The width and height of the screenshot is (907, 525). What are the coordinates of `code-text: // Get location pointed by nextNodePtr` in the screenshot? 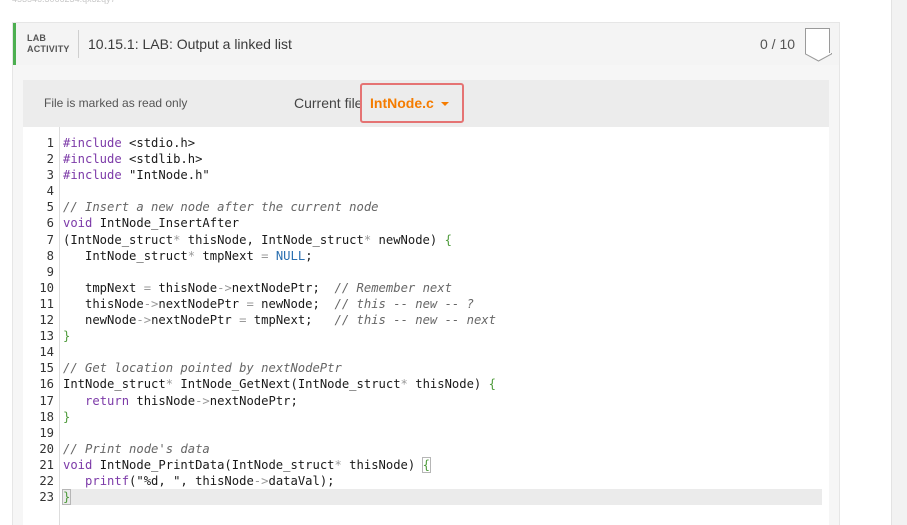 It's located at (442, 368).